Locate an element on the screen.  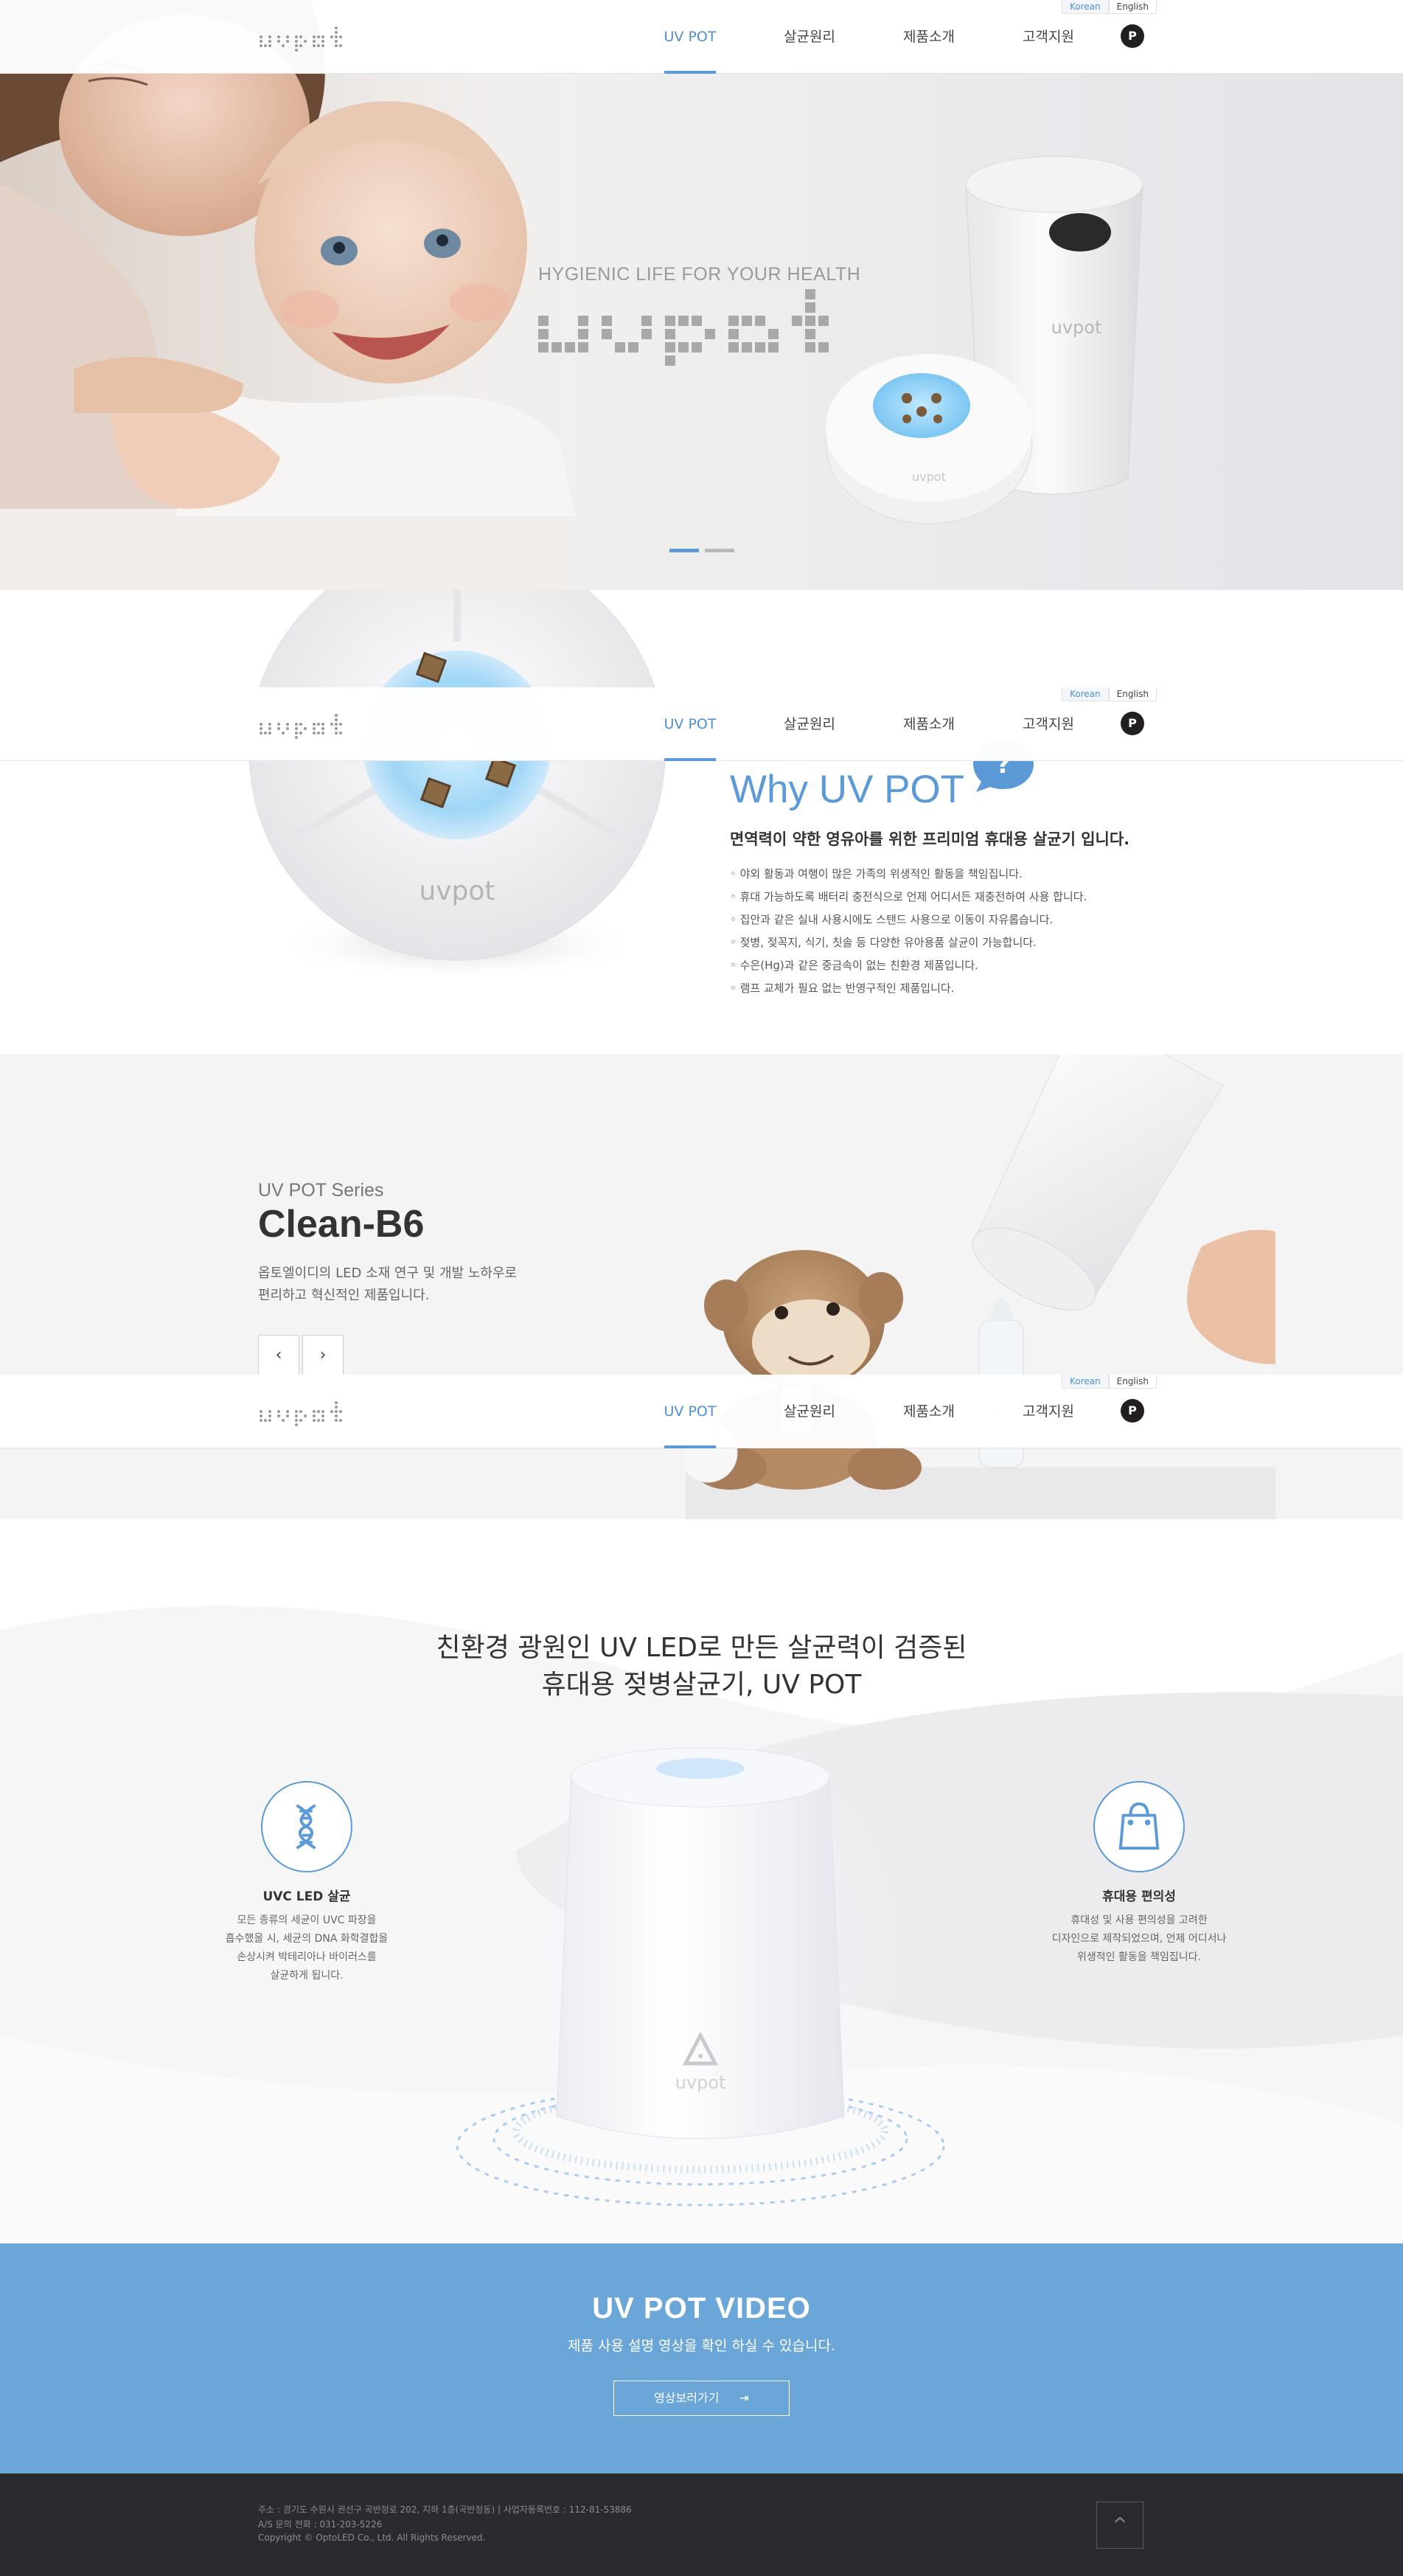
feature-name: 휴대용 편의성 is located at coordinates (1139, 1896).